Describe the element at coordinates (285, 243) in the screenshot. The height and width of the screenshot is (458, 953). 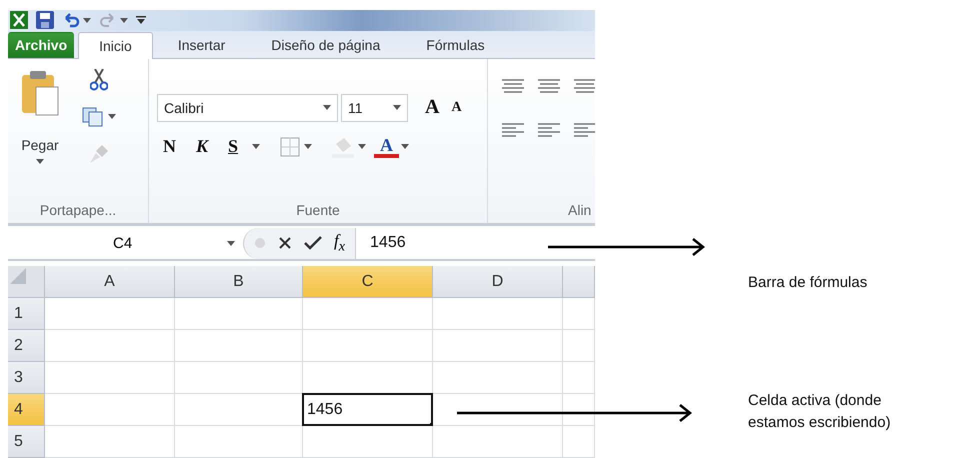
I see `cancel-icon` at that location.